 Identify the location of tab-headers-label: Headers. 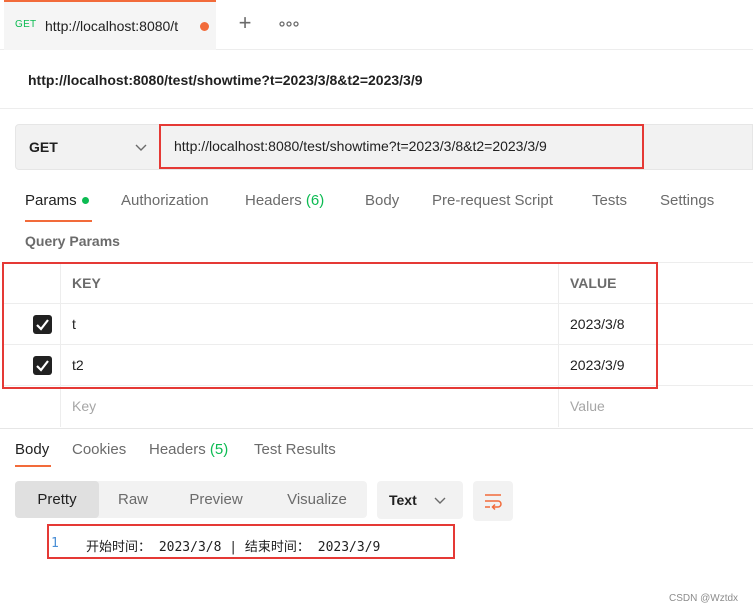
(273, 200).